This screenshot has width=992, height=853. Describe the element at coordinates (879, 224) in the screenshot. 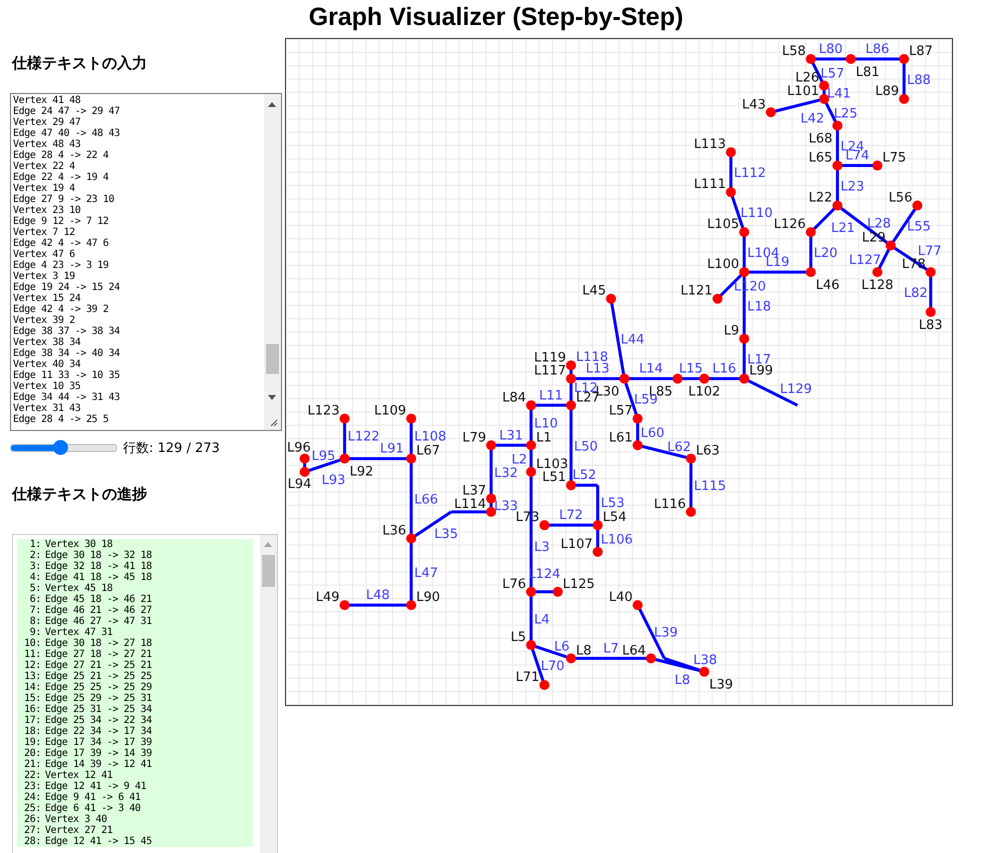

I see `edge-label: L28` at that location.